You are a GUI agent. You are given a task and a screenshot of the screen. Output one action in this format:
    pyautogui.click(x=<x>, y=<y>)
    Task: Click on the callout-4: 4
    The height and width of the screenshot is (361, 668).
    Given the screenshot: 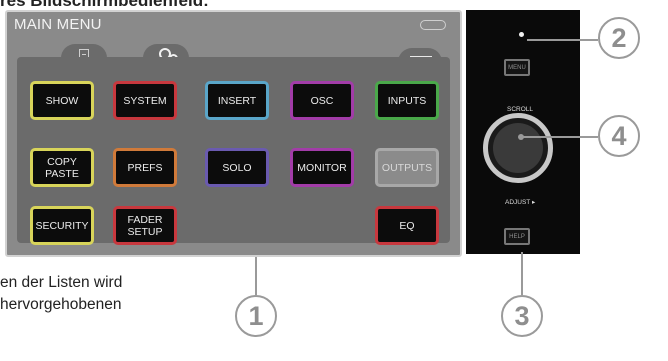 What is the action you would take?
    pyautogui.click(x=619, y=136)
    